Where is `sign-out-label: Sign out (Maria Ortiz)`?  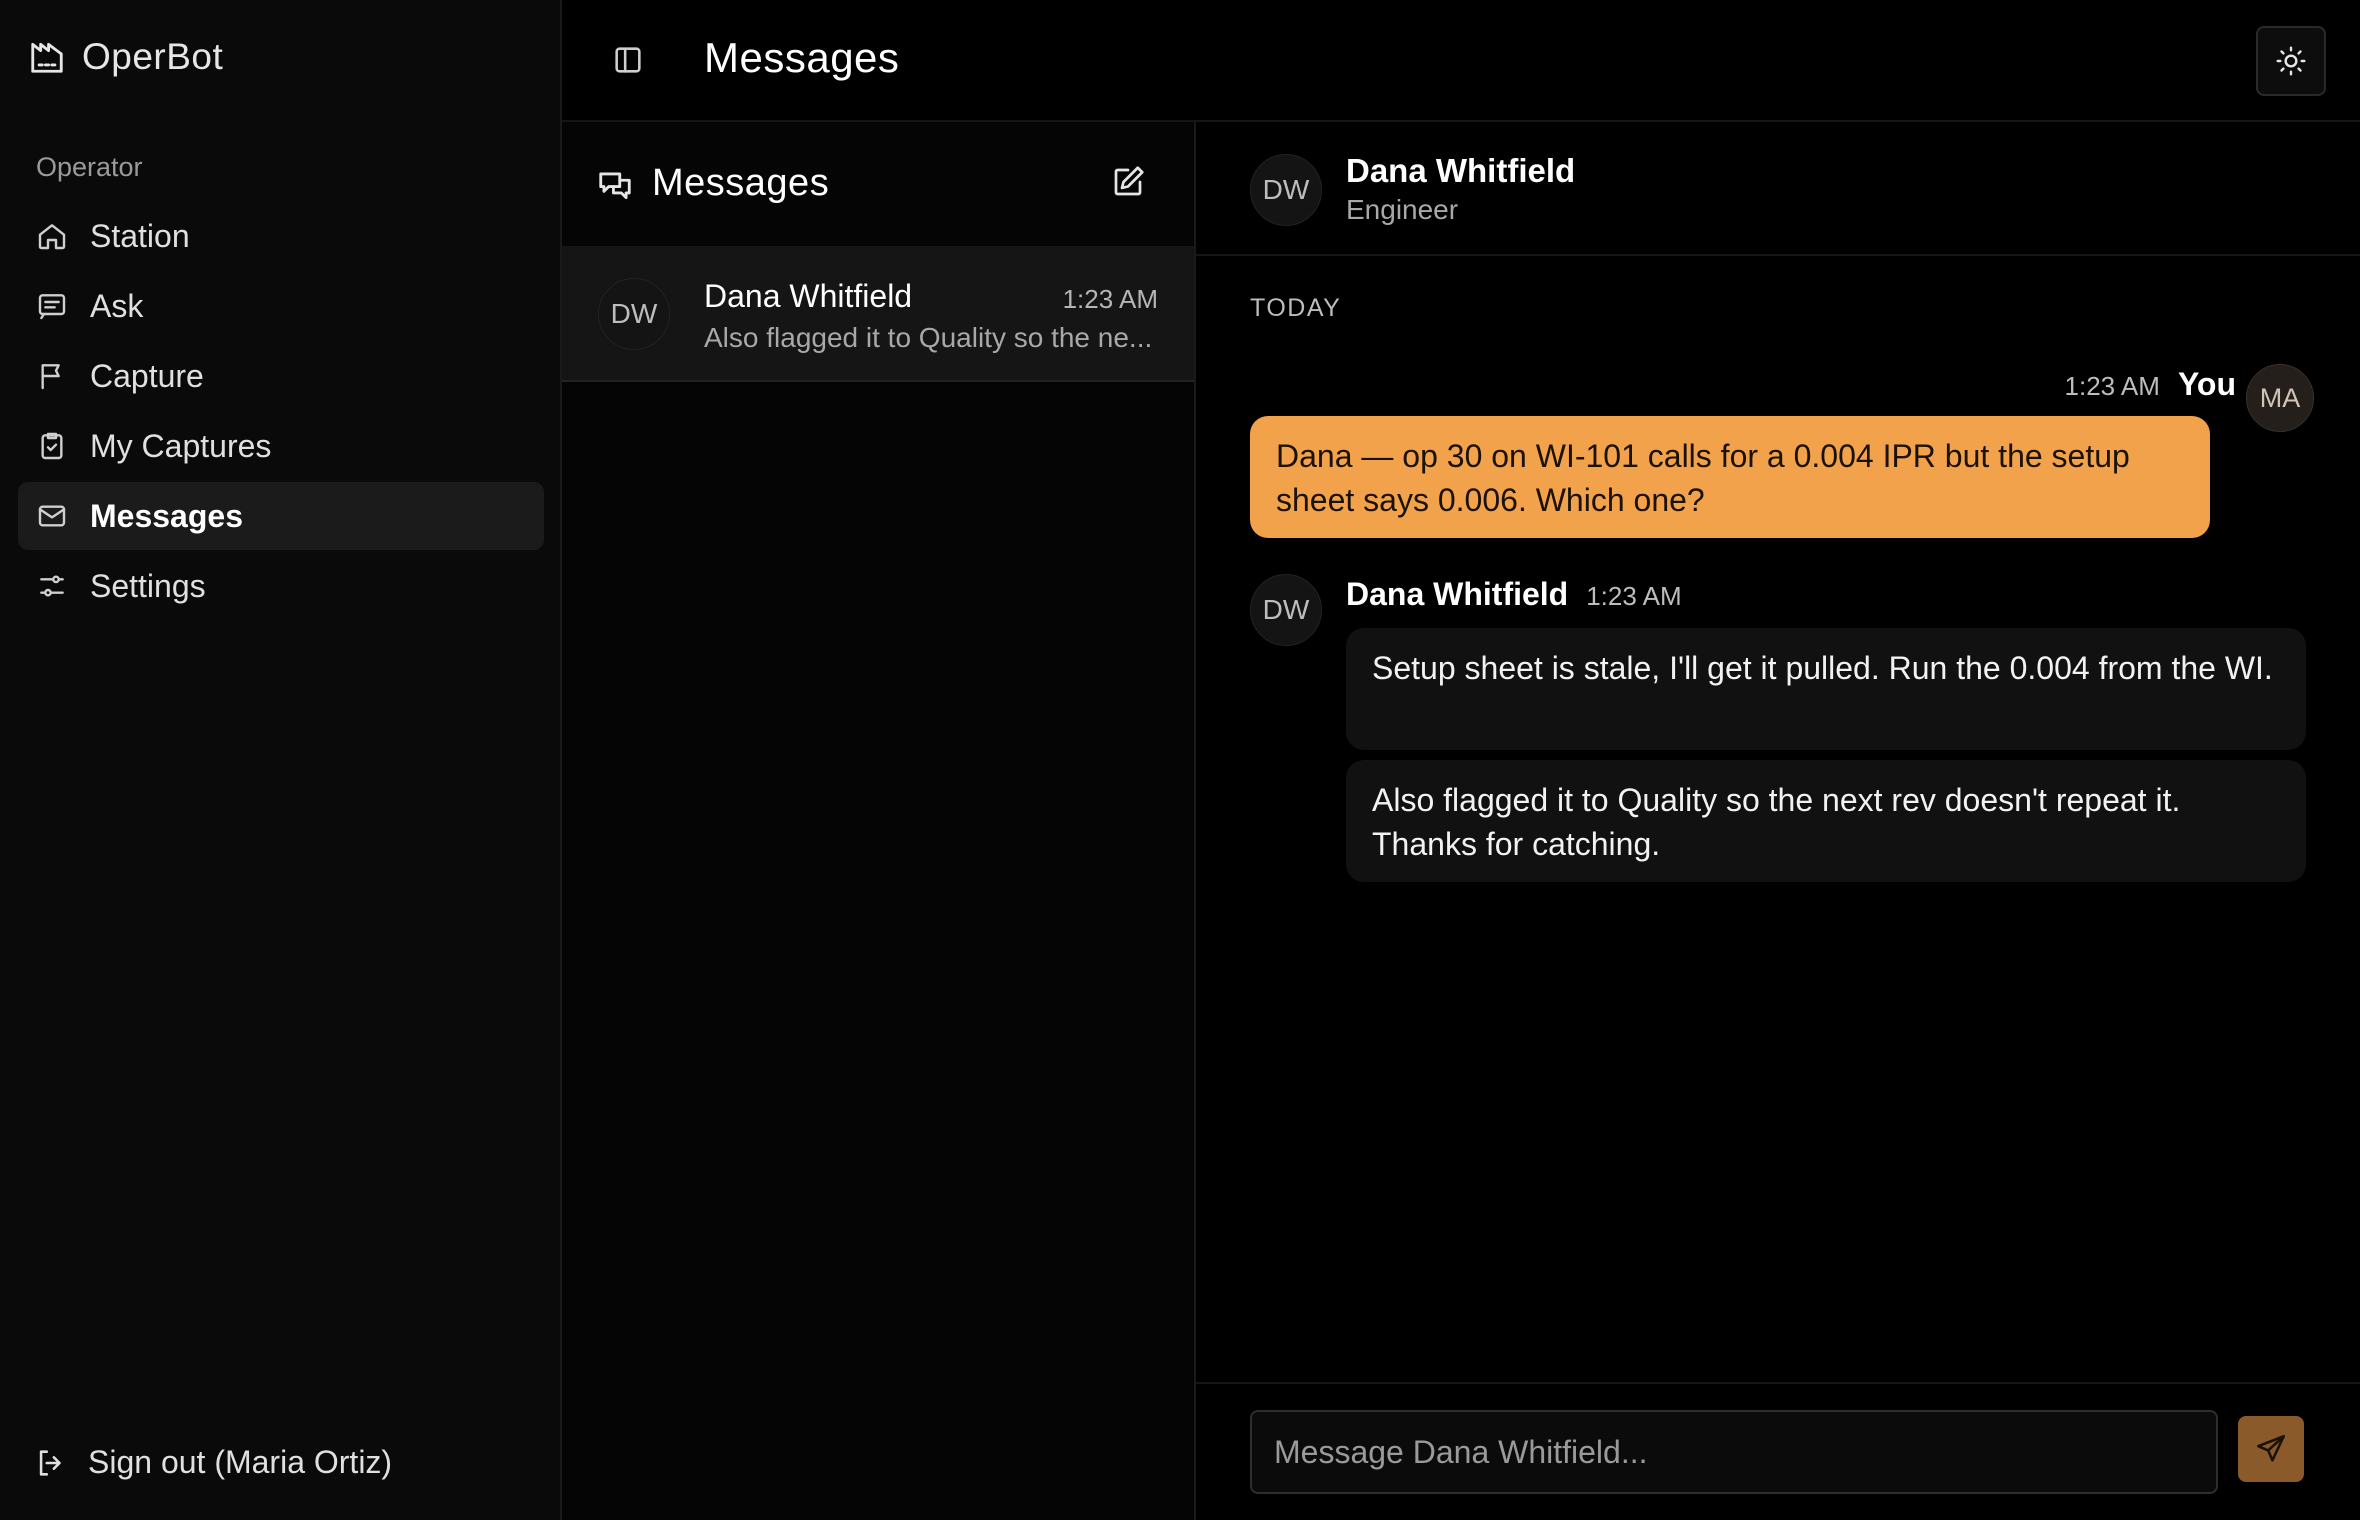 sign-out-label: Sign out (Maria Ortiz) is located at coordinates (240, 1462).